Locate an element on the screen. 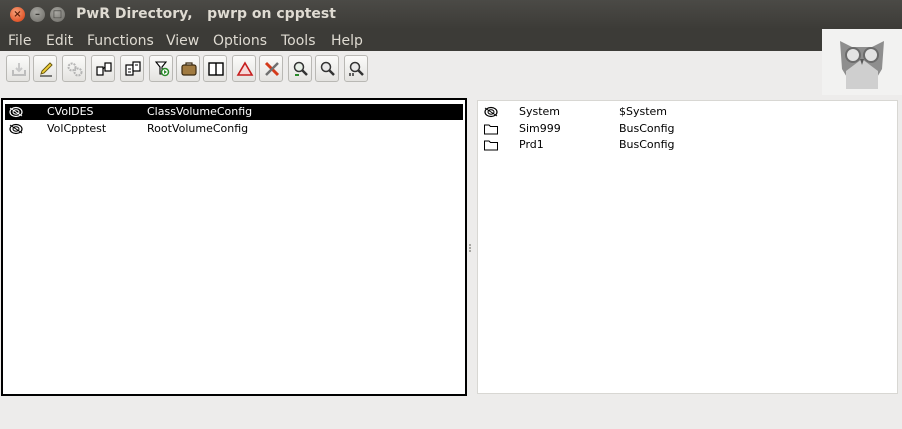  open-file-button is located at coordinates (161, 68).